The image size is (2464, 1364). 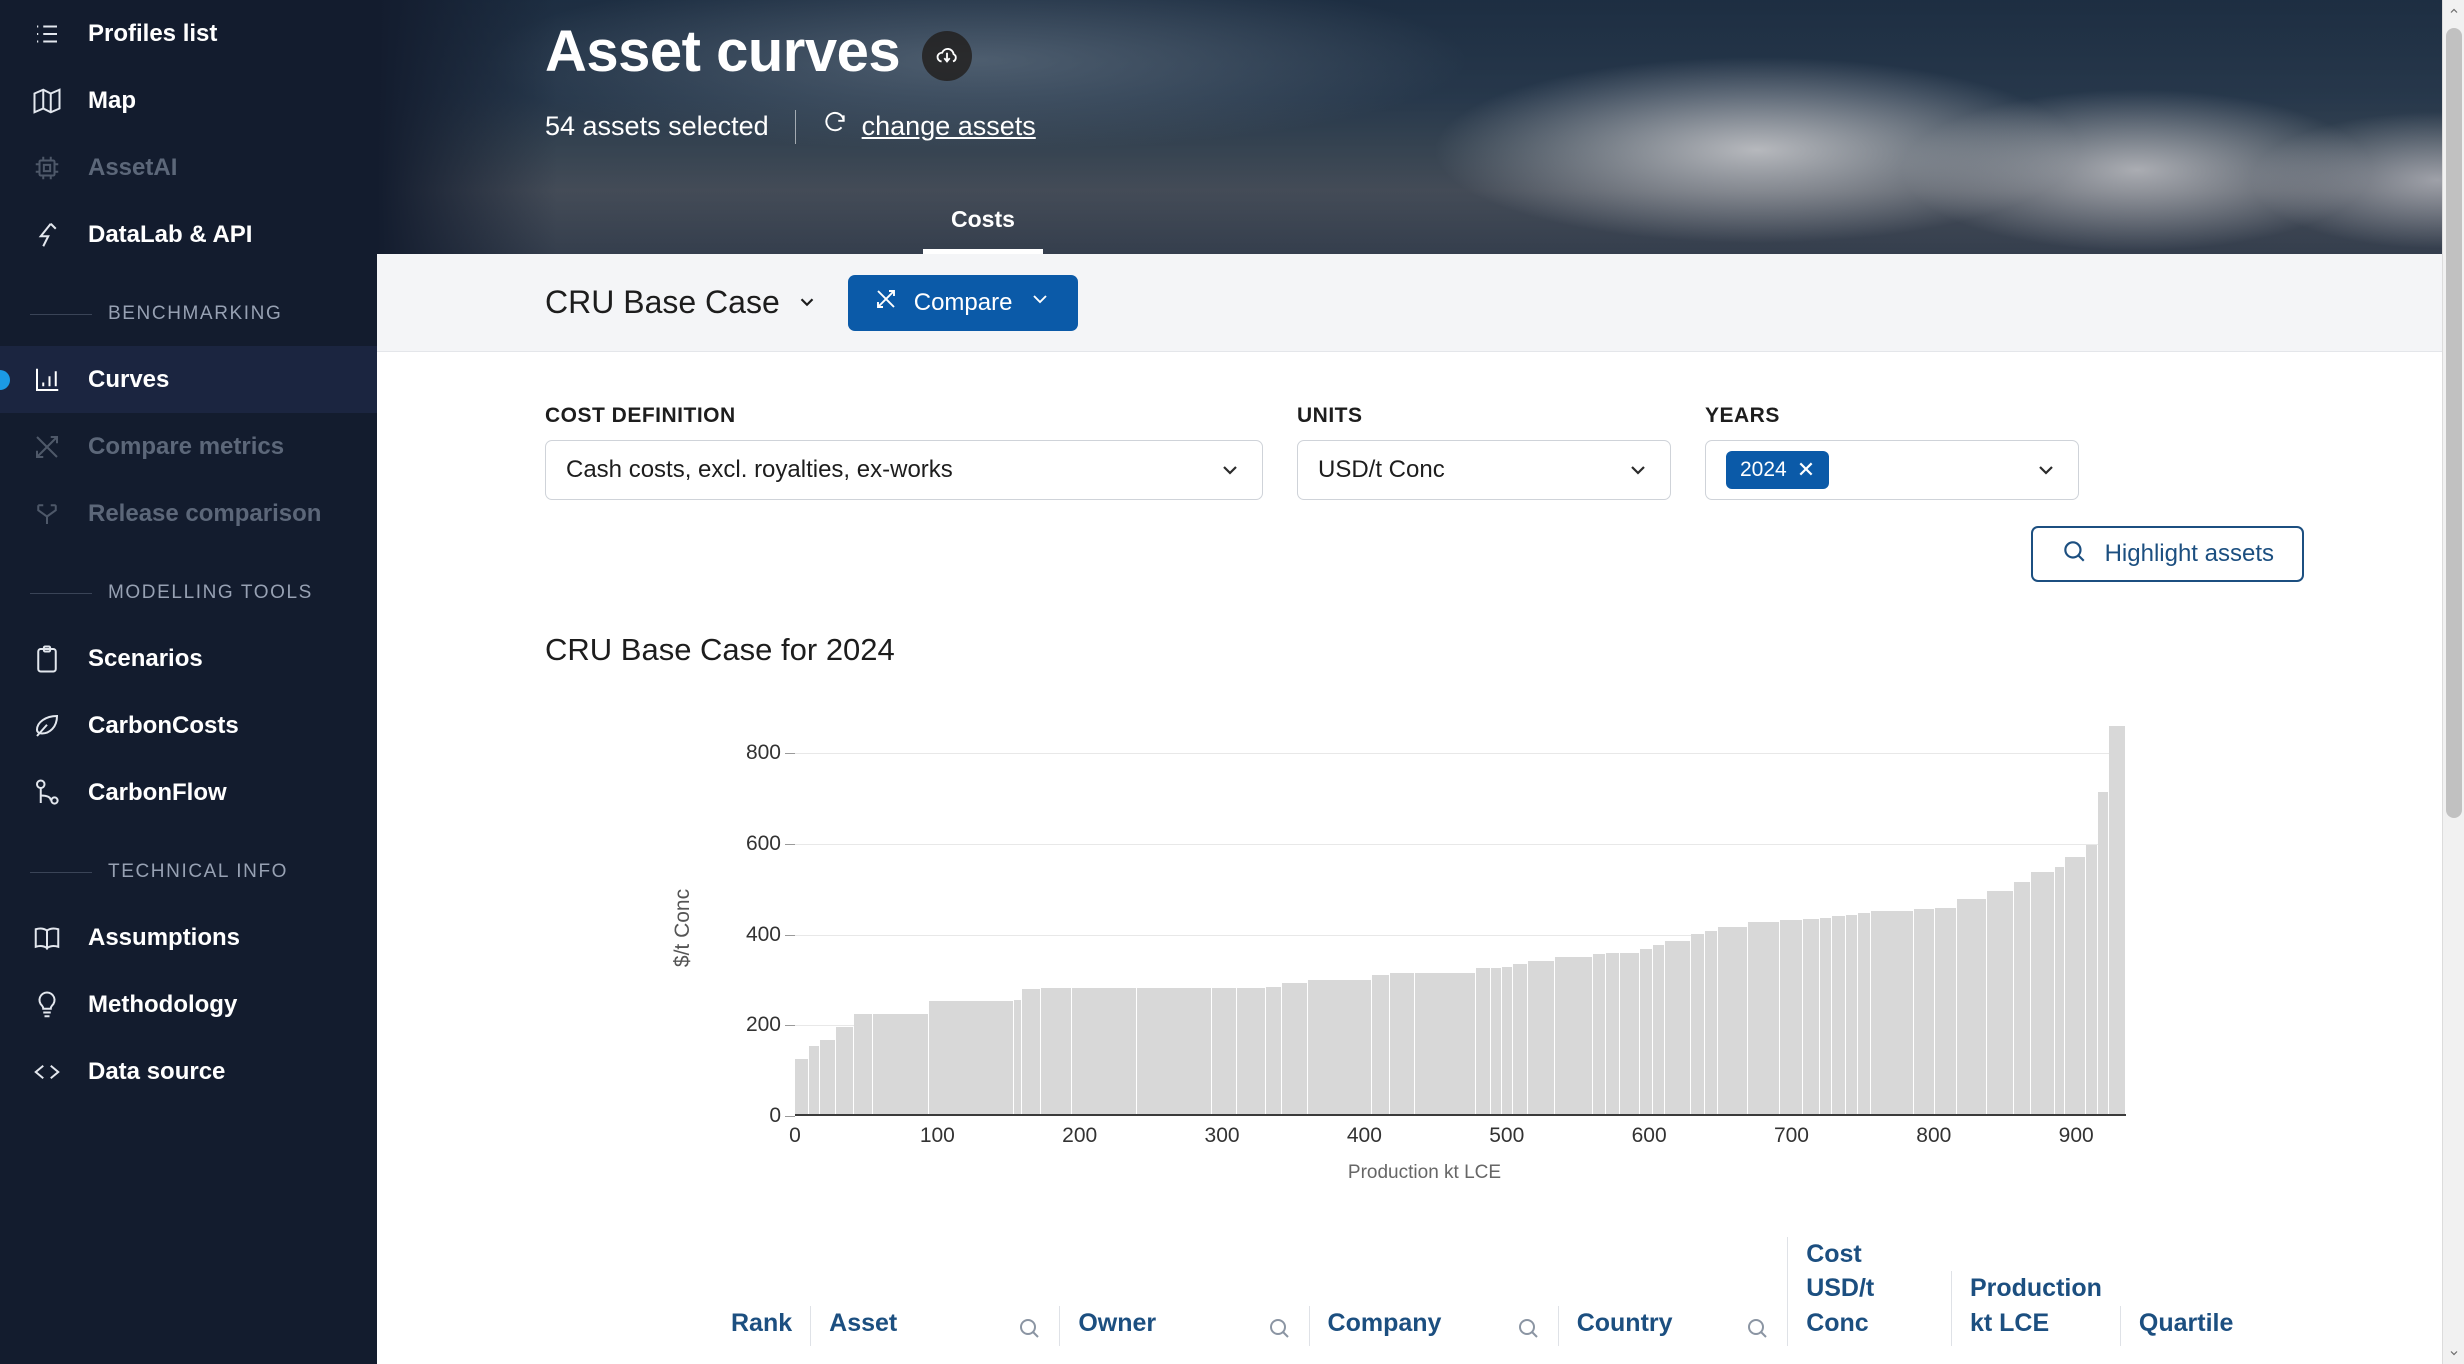 What do you see at coordinates (153, 33) in the screenshot?
I see `sidebar-item-label: Profiles list` at bounding box center [153, 33].